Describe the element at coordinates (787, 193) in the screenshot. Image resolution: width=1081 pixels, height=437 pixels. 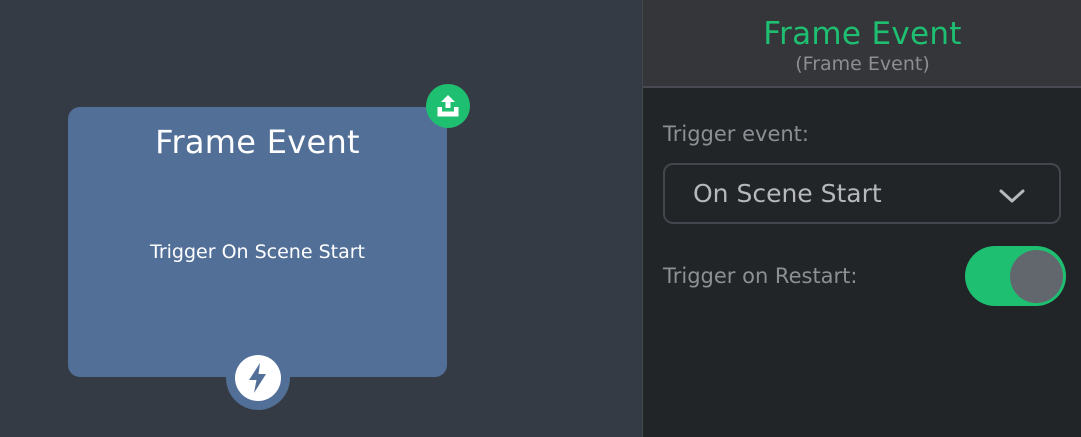
I see `trigger-event-value: On Scene Start` at that location.